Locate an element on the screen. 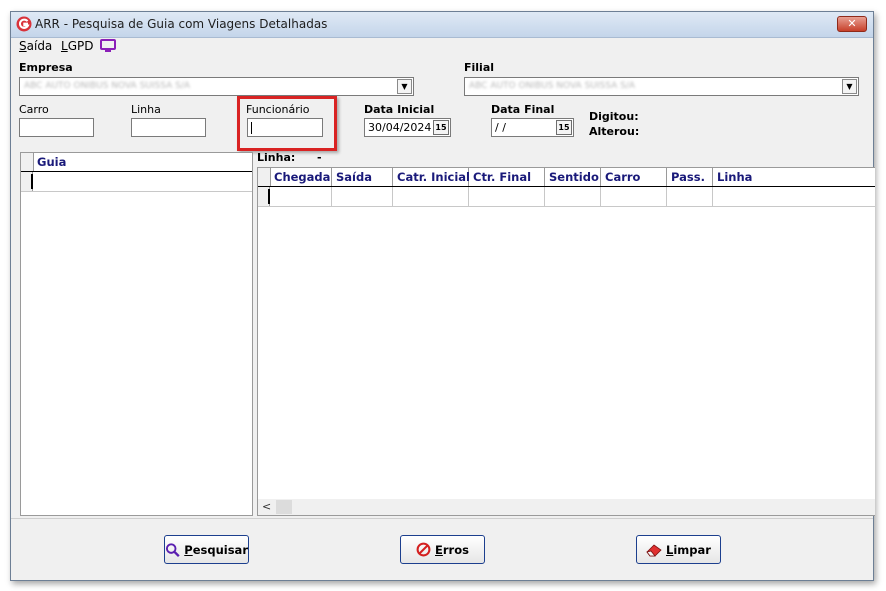 The image size is (886, 591). linha-label: Linha is located at coordinates (146, 109).